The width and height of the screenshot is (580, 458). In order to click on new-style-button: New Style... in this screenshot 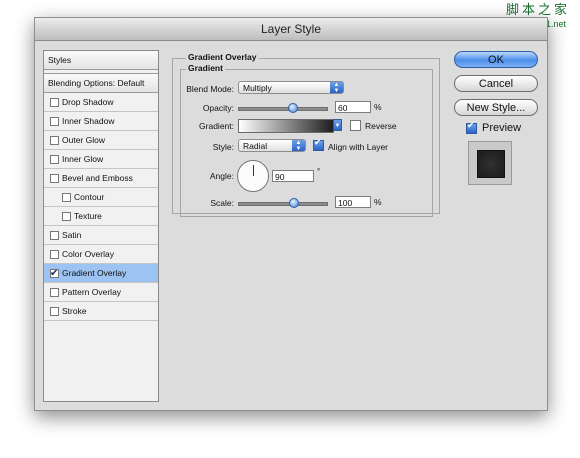, I will do `click(496, 107)`.